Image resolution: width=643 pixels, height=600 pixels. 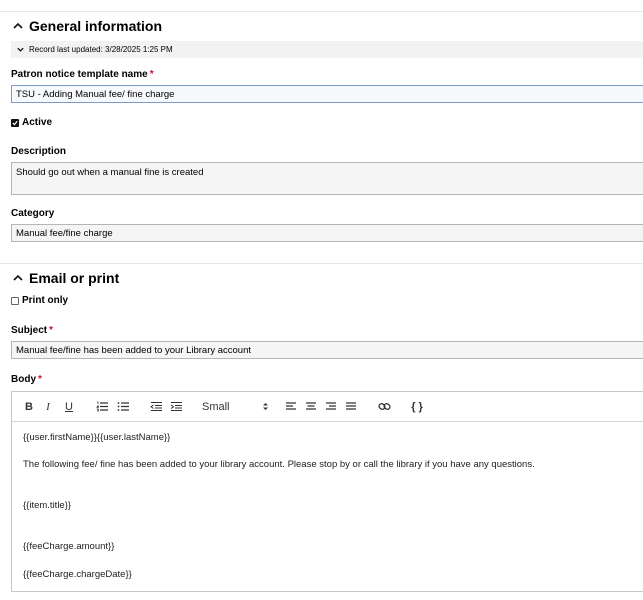 I want to click on active-label: Active, so click(x=37, y=122).